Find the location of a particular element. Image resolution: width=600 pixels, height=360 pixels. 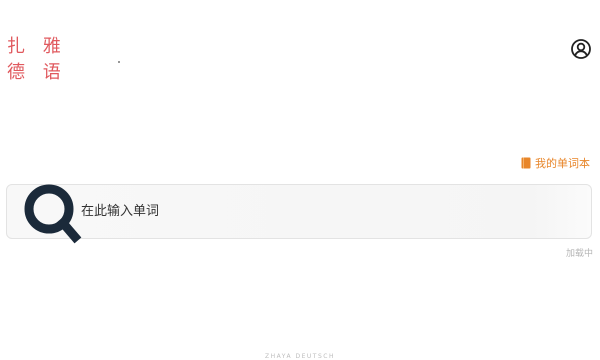

my-vocabulary-label: 我的单词本 is located at coordinates (562, 163).